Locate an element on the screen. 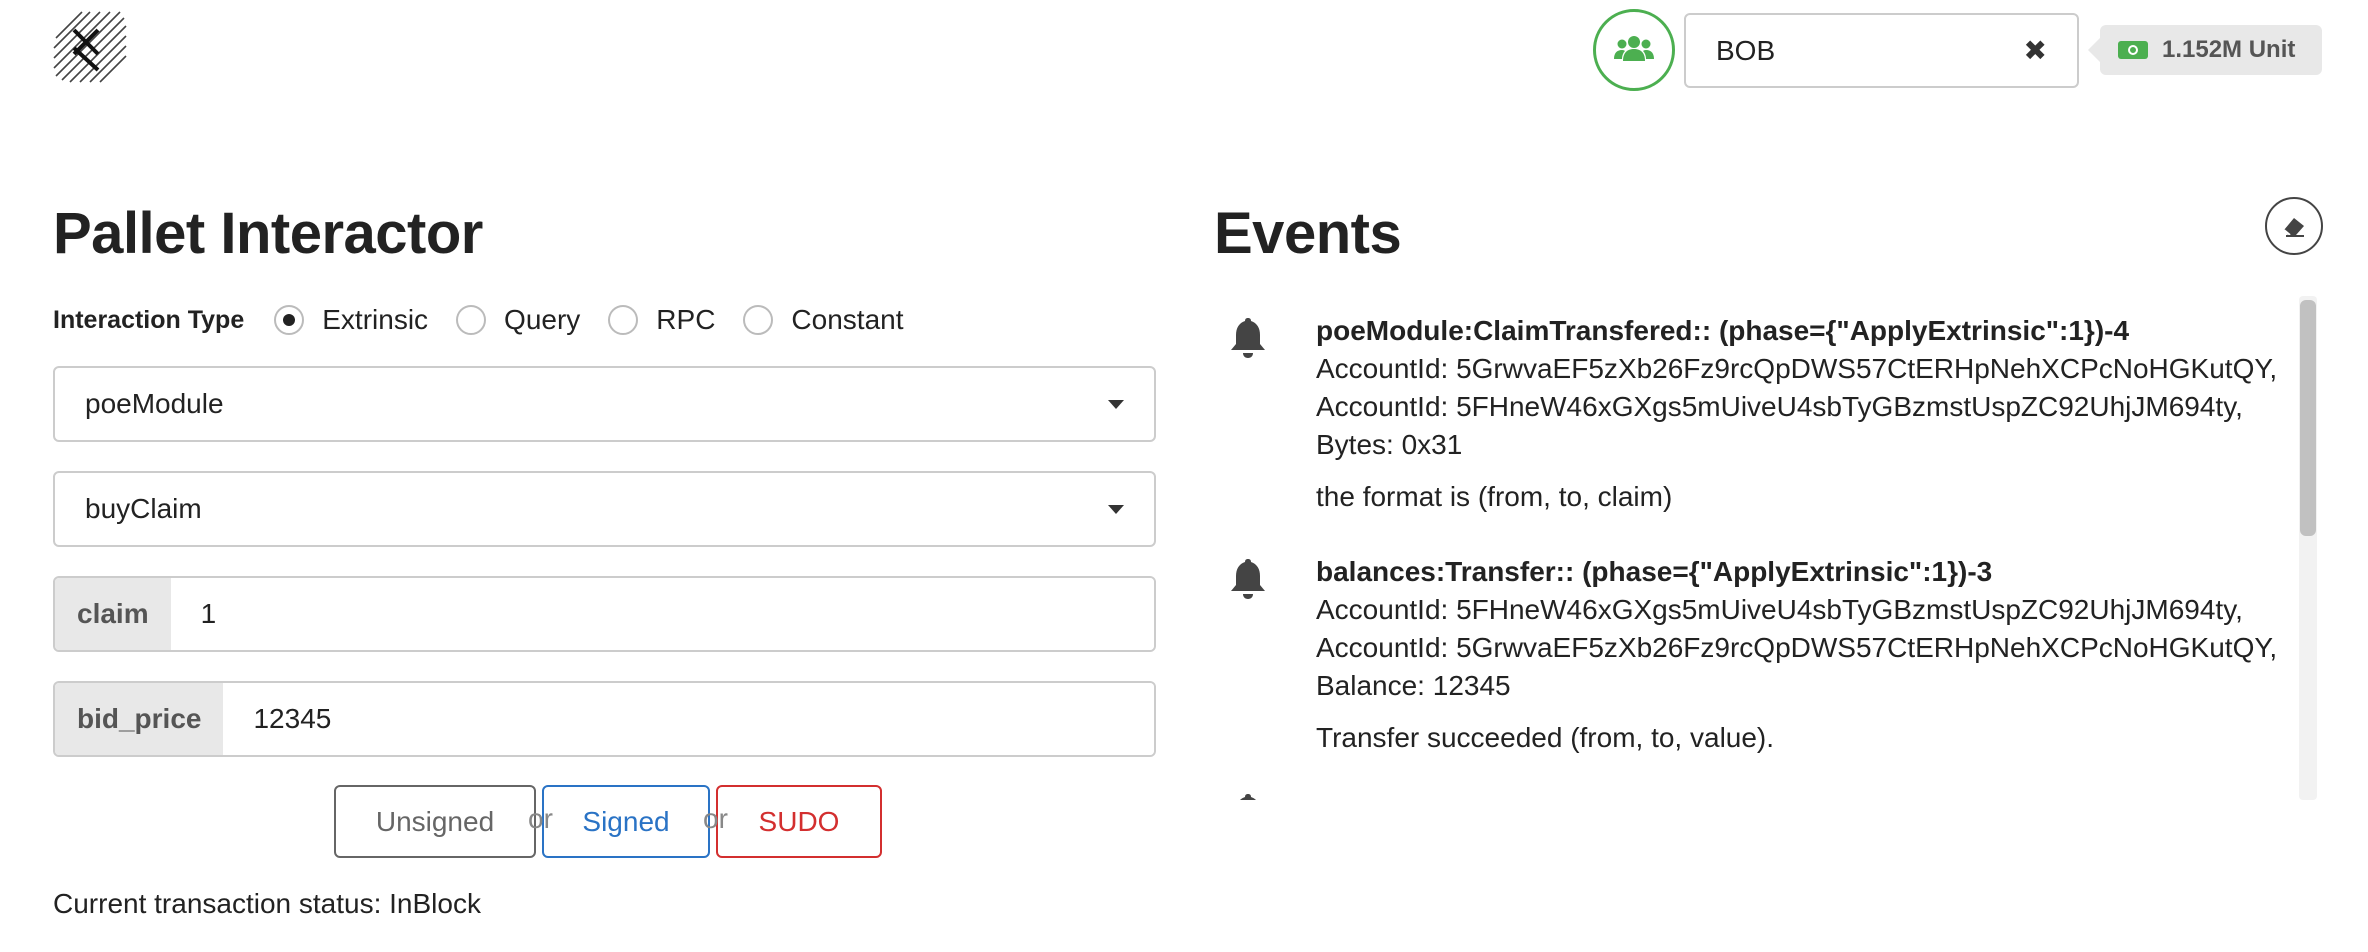  interaction-type-label: Interaction Type is located at coordinates (149, 319).